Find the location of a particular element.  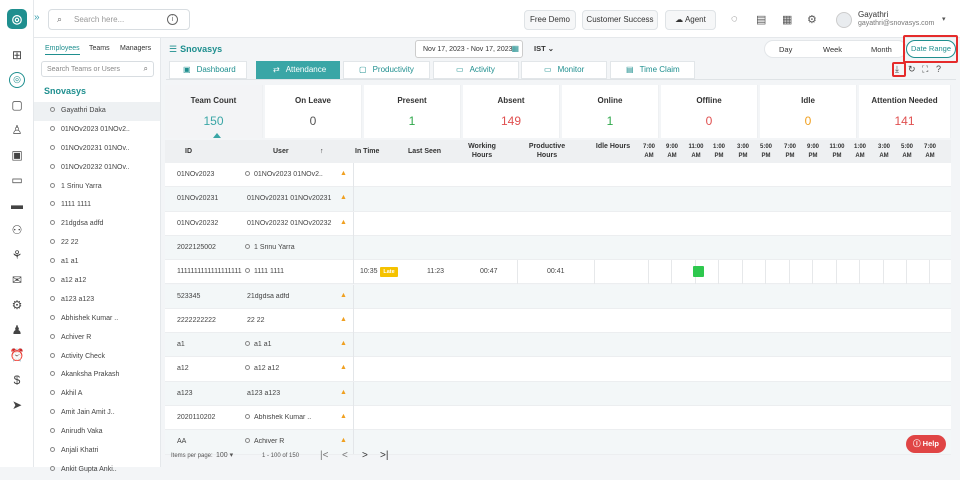

document-icon: $ is located at coordinates (17, 380).